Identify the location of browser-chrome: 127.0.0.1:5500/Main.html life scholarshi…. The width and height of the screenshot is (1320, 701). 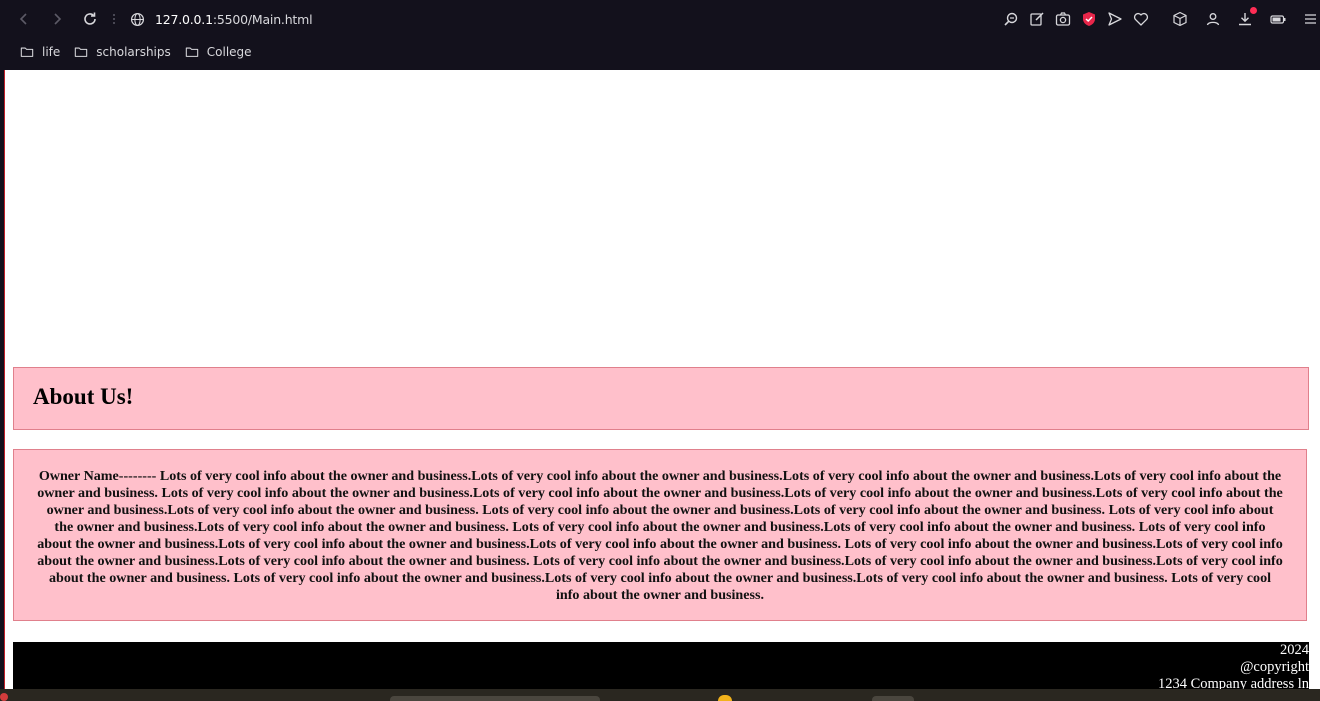
(660, 35).